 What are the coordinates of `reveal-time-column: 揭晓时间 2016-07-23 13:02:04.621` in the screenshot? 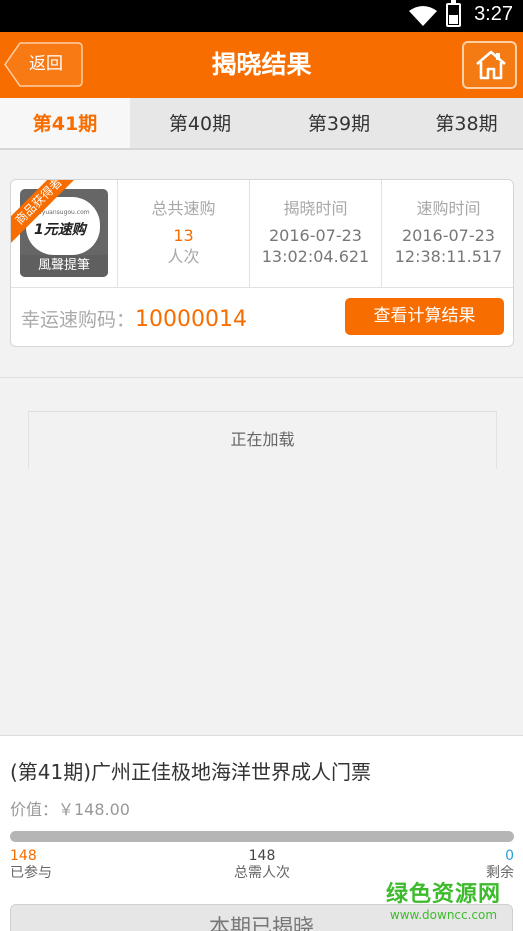 It's located at (316, 233).